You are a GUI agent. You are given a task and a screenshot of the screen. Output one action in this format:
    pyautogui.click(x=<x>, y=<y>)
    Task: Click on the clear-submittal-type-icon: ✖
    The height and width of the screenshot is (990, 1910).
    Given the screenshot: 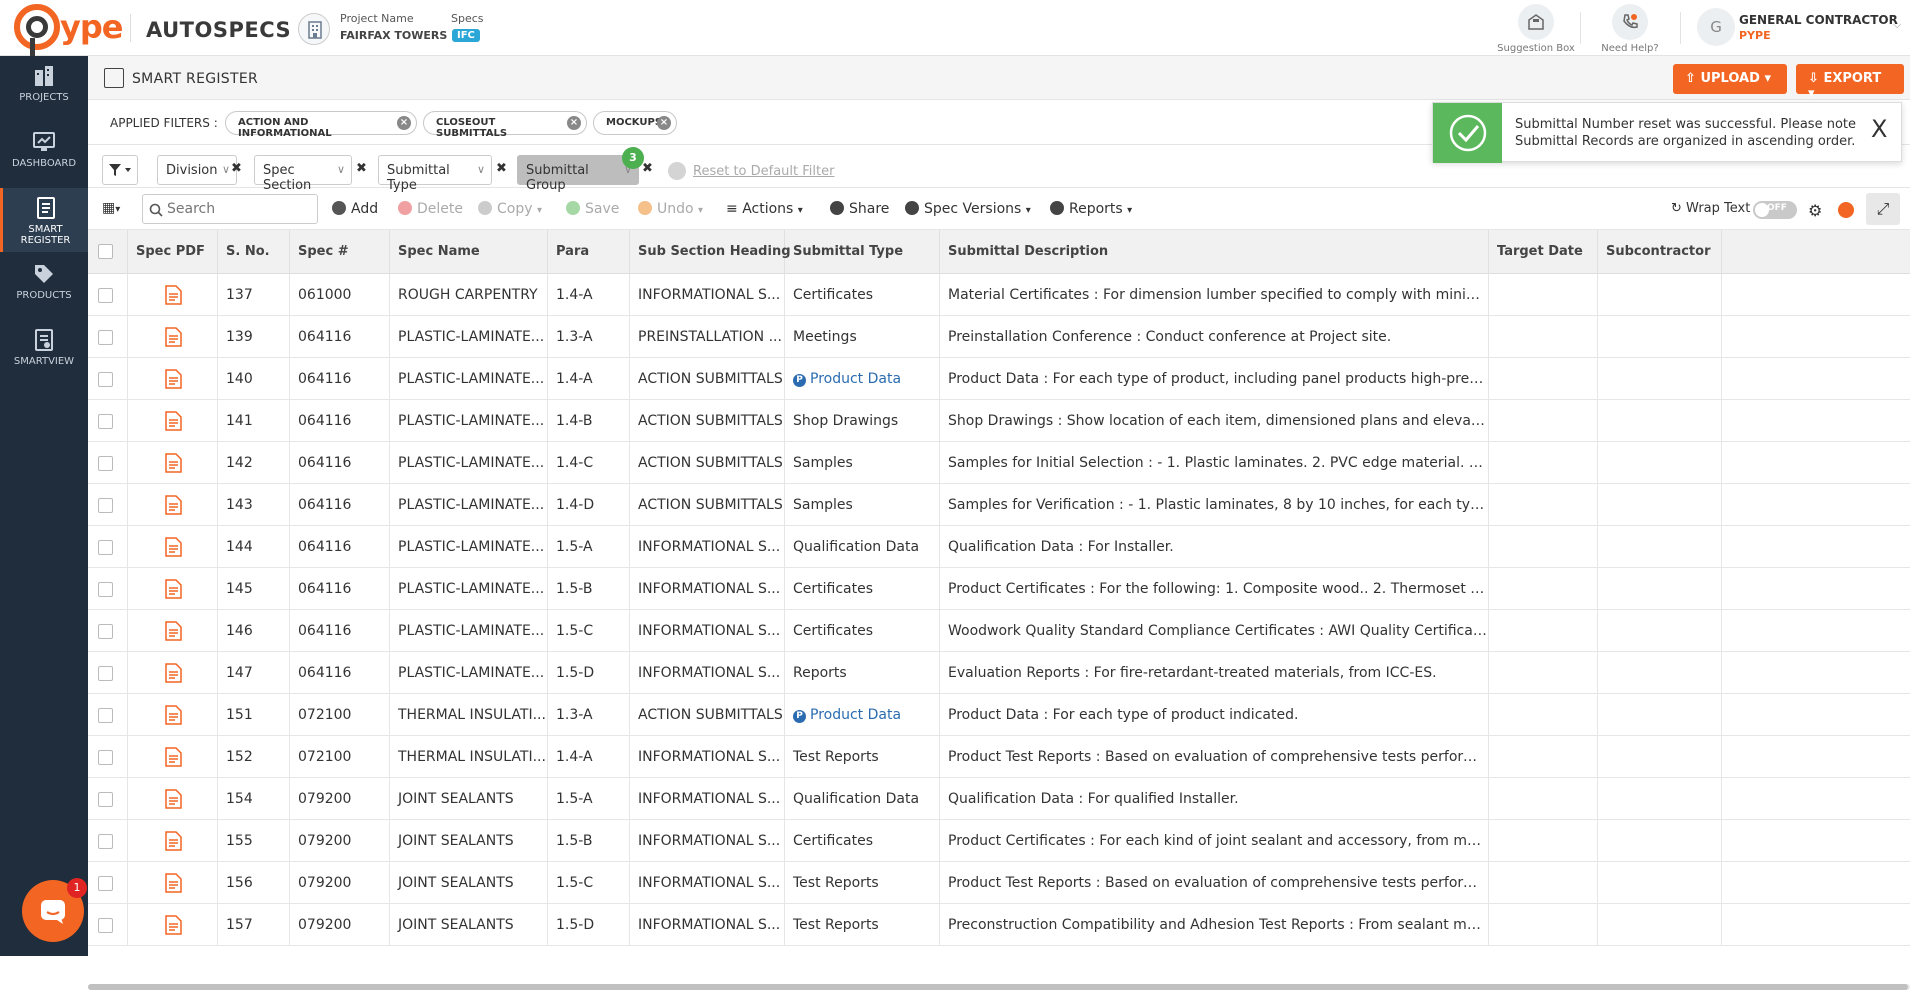 What is the action you would take?
    pyautogui.click(x=501, y=168)
    